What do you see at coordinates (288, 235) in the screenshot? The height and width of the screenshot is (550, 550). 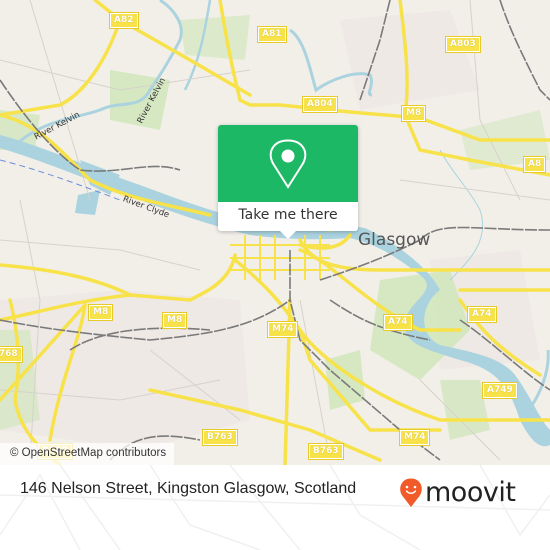 I see `popup-pointer` at bounding box center [288, 235].